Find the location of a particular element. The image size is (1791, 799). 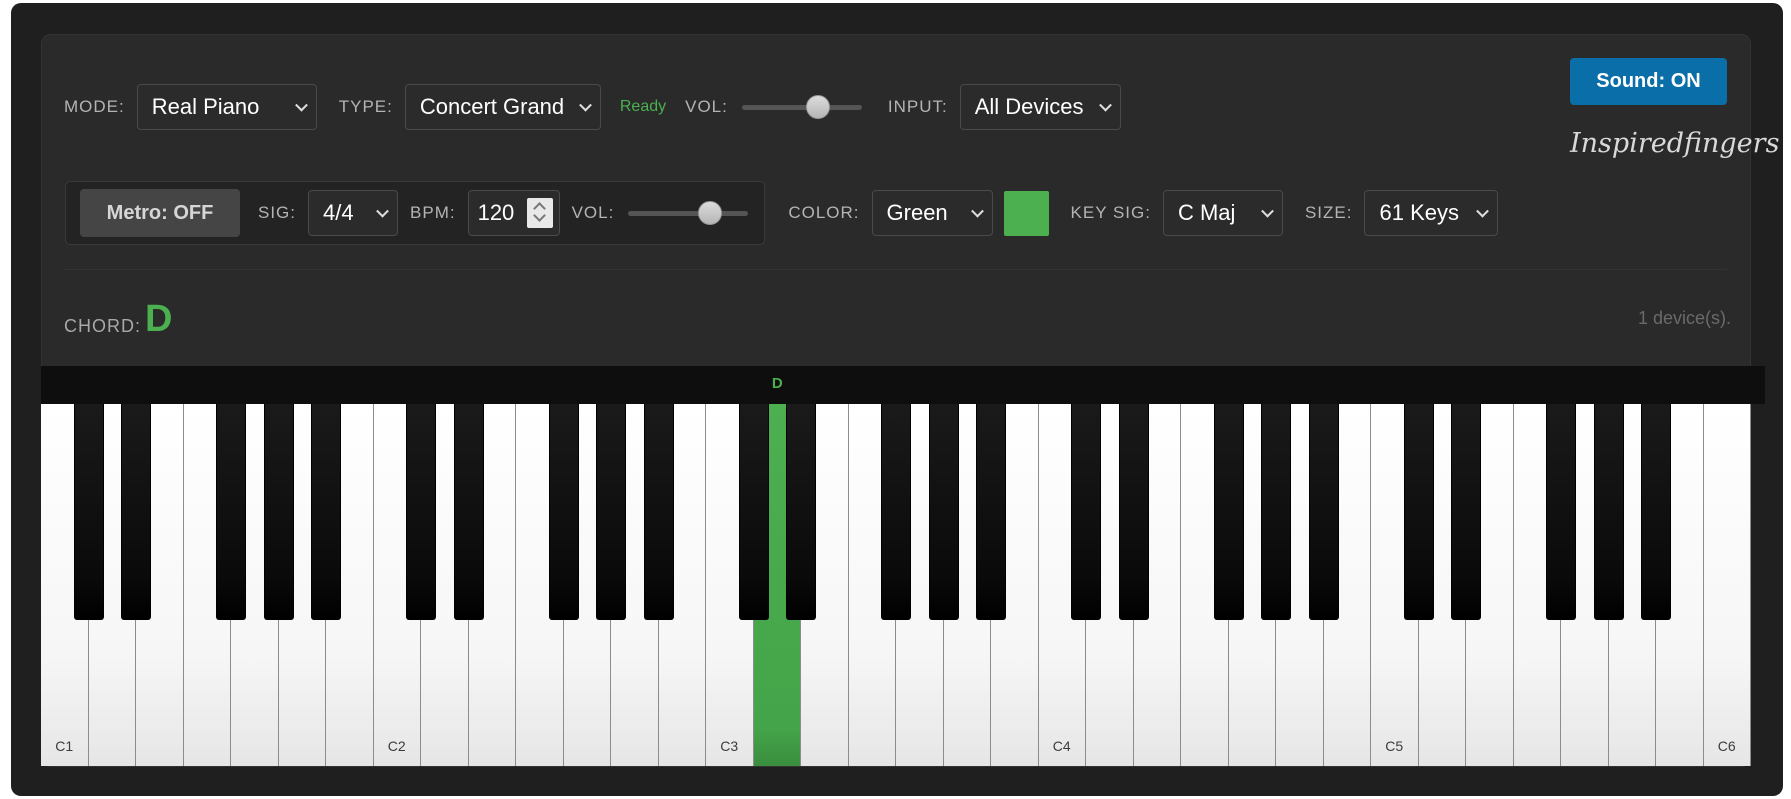

black-key-a#5 is located at coordinates (1656, 512).